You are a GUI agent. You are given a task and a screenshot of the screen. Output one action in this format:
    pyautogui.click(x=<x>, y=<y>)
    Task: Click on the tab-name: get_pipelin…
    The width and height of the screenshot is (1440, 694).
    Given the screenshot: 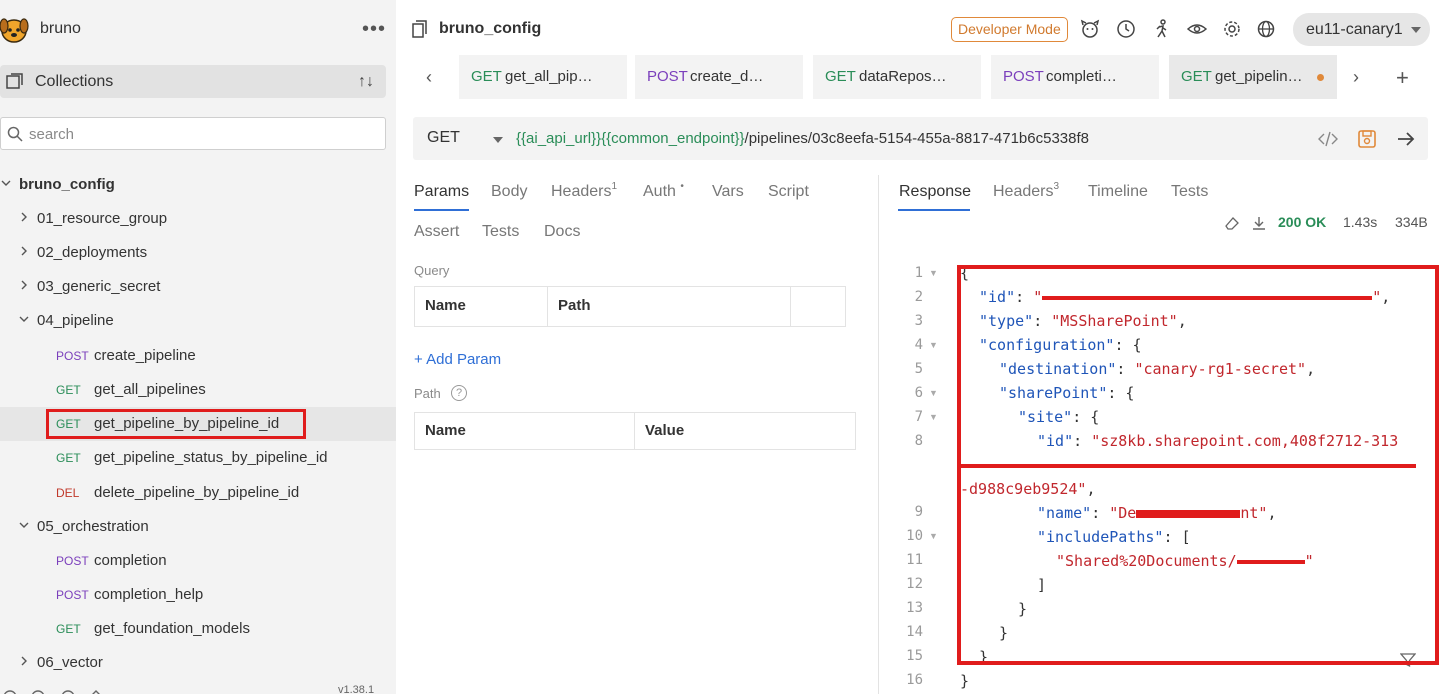 What is the action you would take?
    pyautogui.click(x=1259, y=76)
    